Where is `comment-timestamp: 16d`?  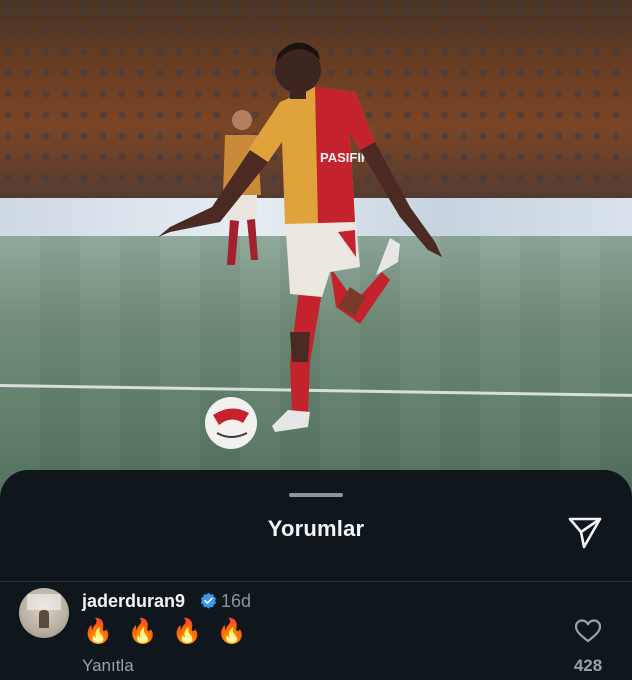 comment-timestamp: 16d is located at coordinates (236, 601).